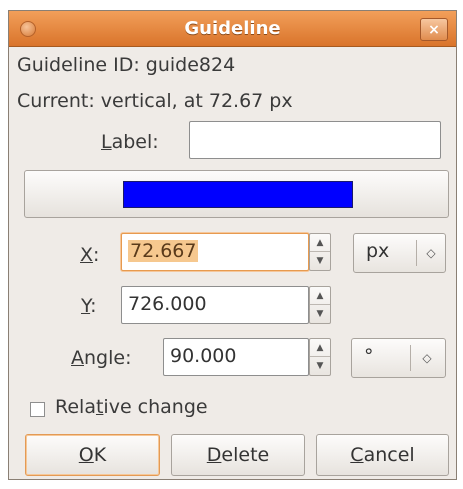  I want to click on angle-unit-select: ° ◇, so click(398, 358).